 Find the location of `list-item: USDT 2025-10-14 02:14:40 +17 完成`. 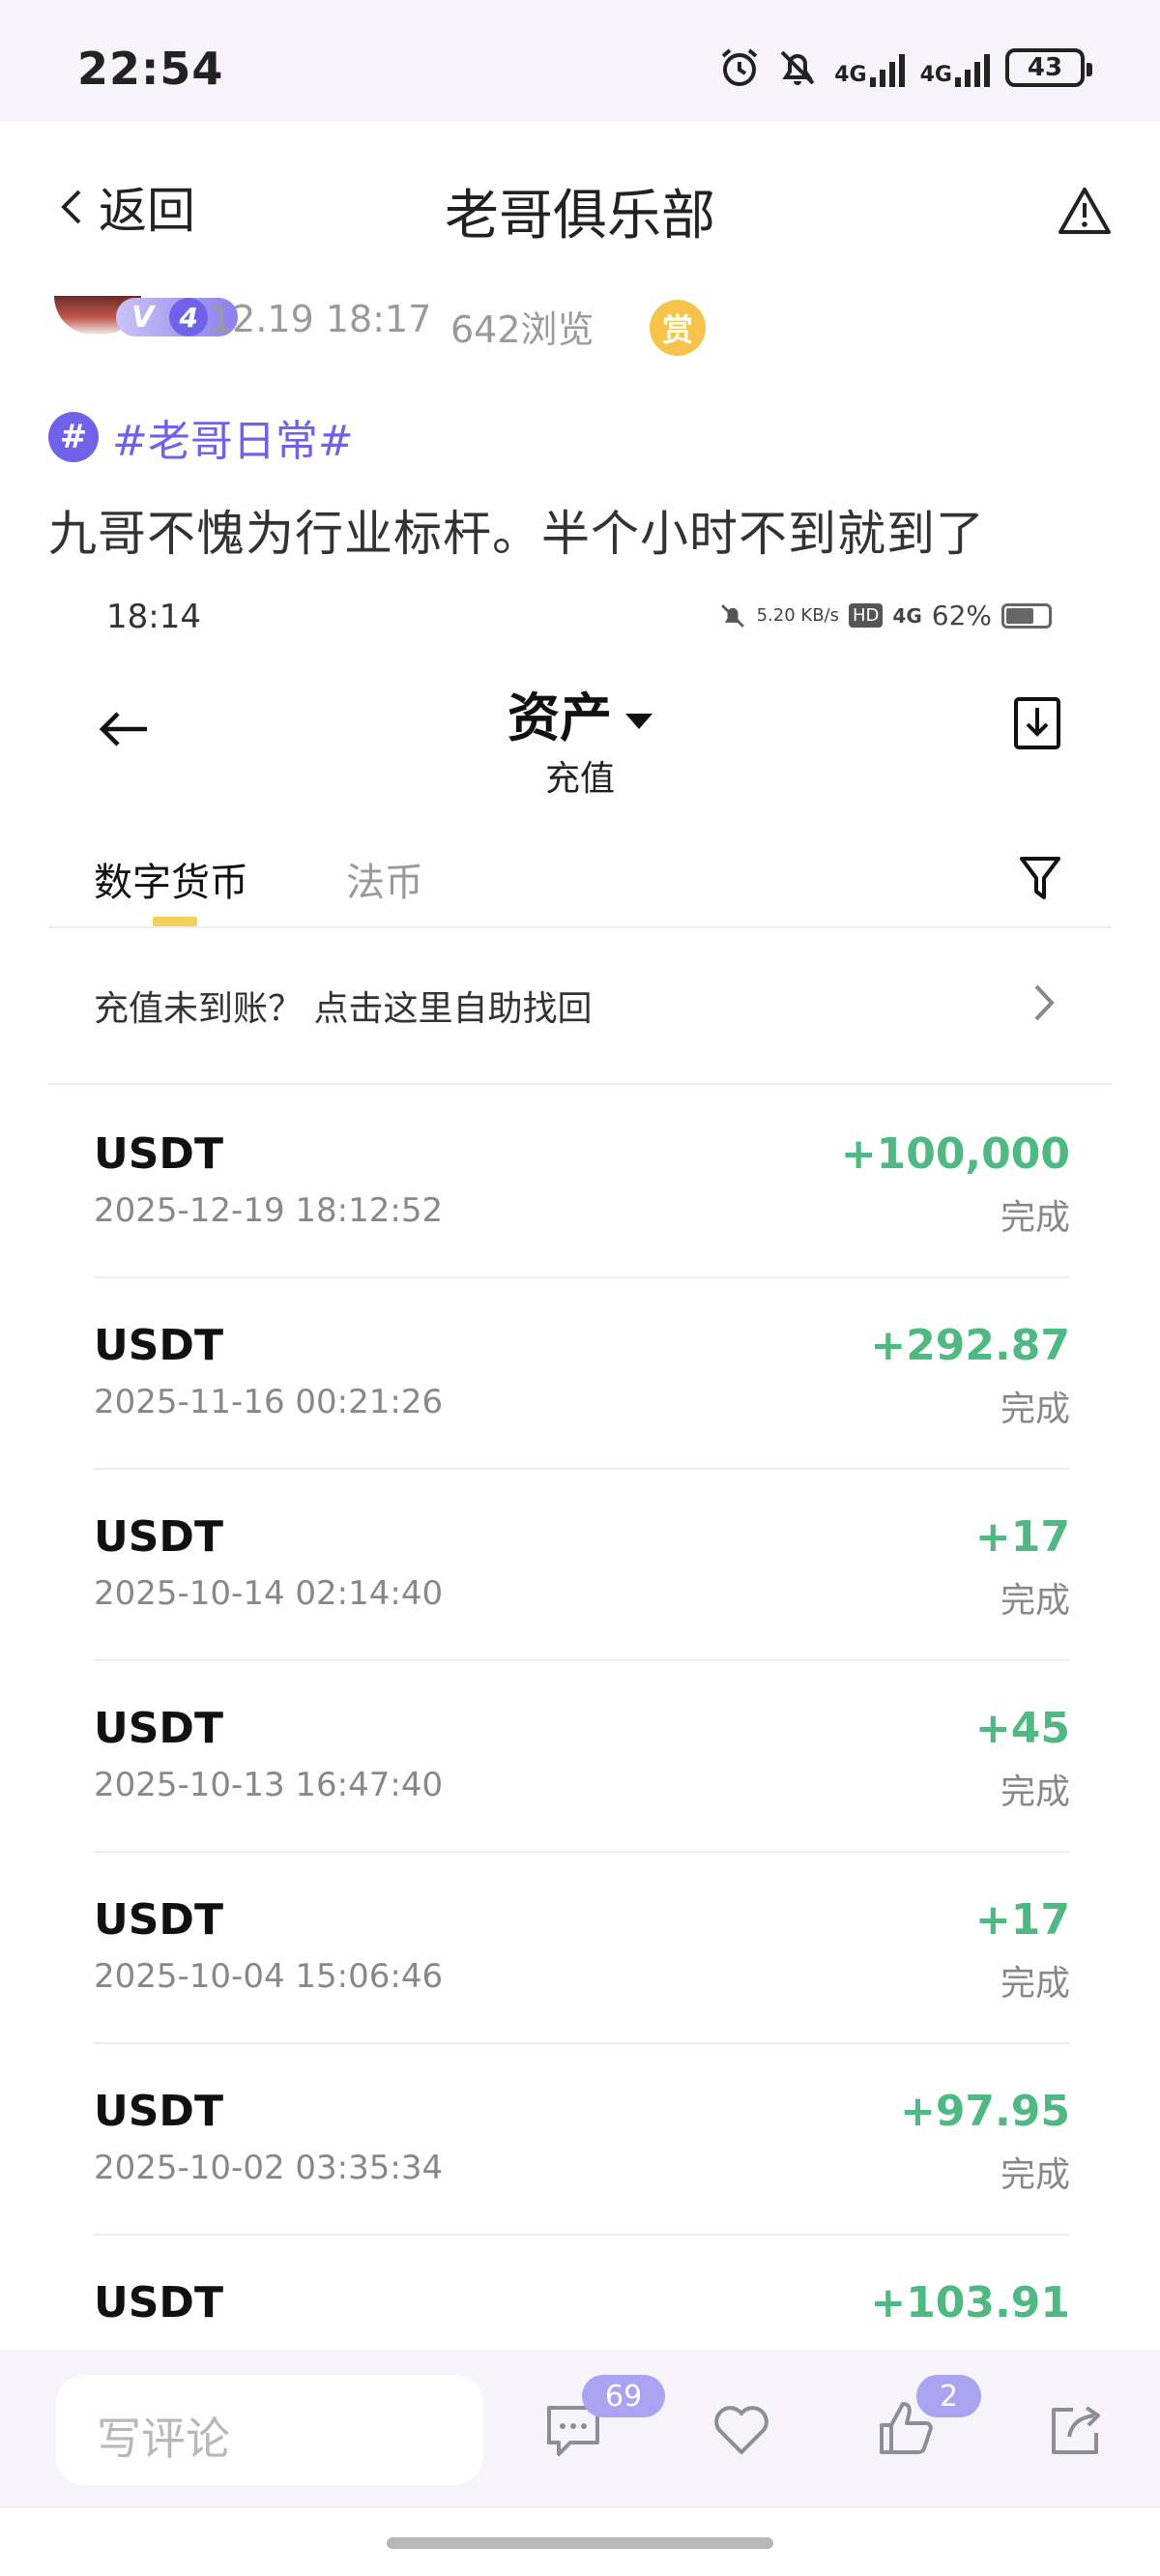

list-item: USDT 2025-10-14 02:14:40 +17 完成 is located at coordinates (582, 1565).